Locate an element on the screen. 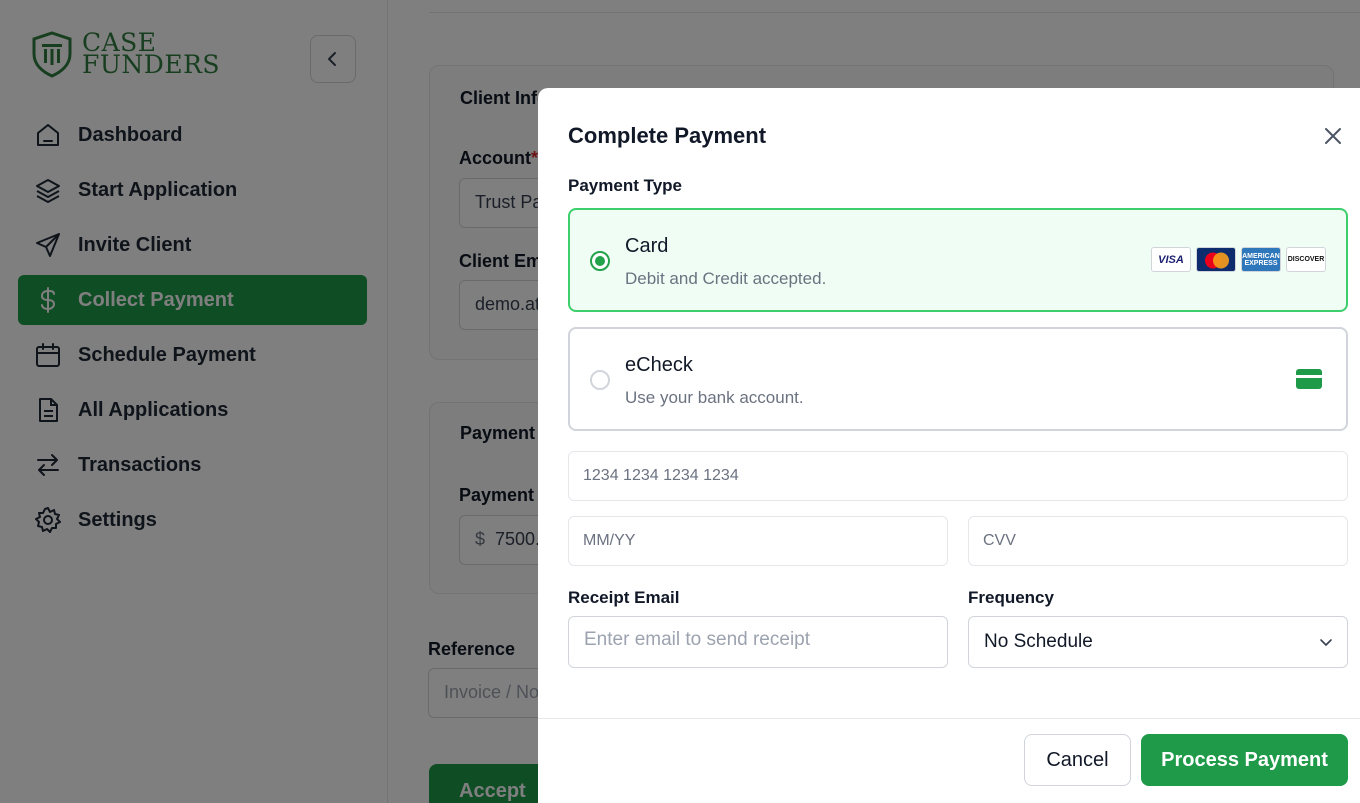 This screenshot has height=803, width=1360. amex-icon: AMERICAN EXPRESS is located at coordinates (1261, 259).